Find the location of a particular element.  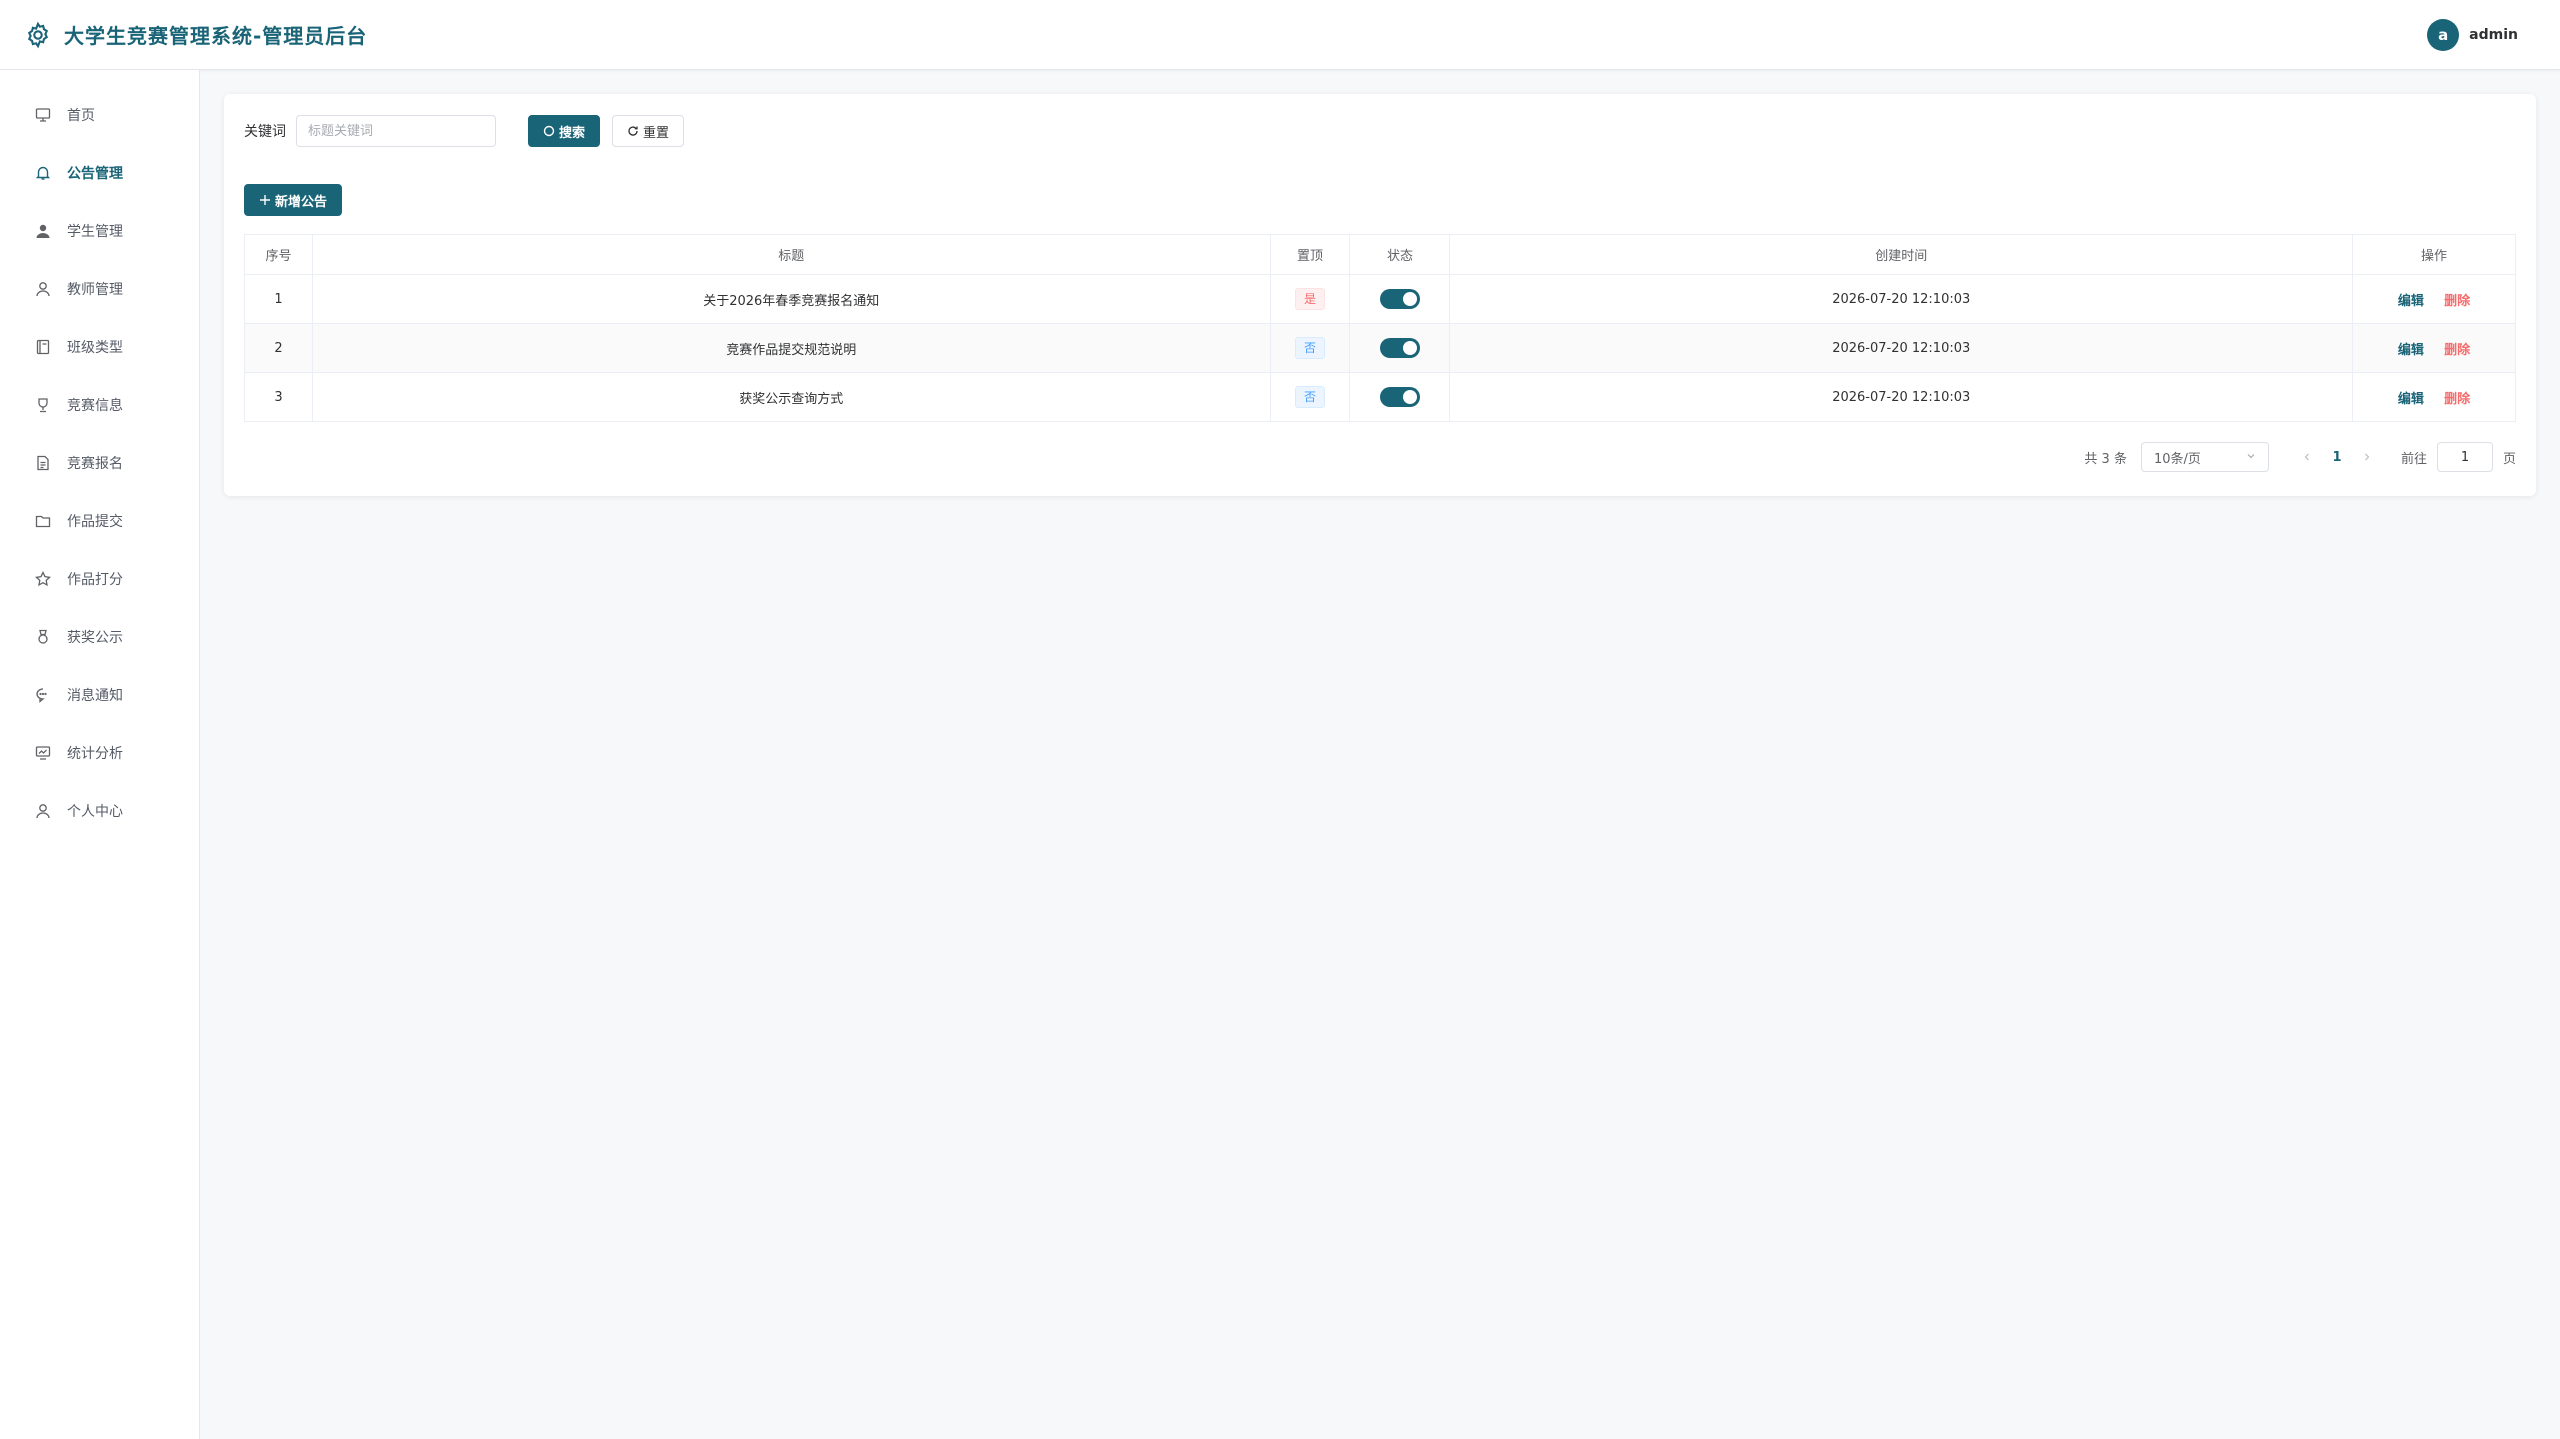

sidebar-item-label: 教师管理 is located at coordinates (95, 290).